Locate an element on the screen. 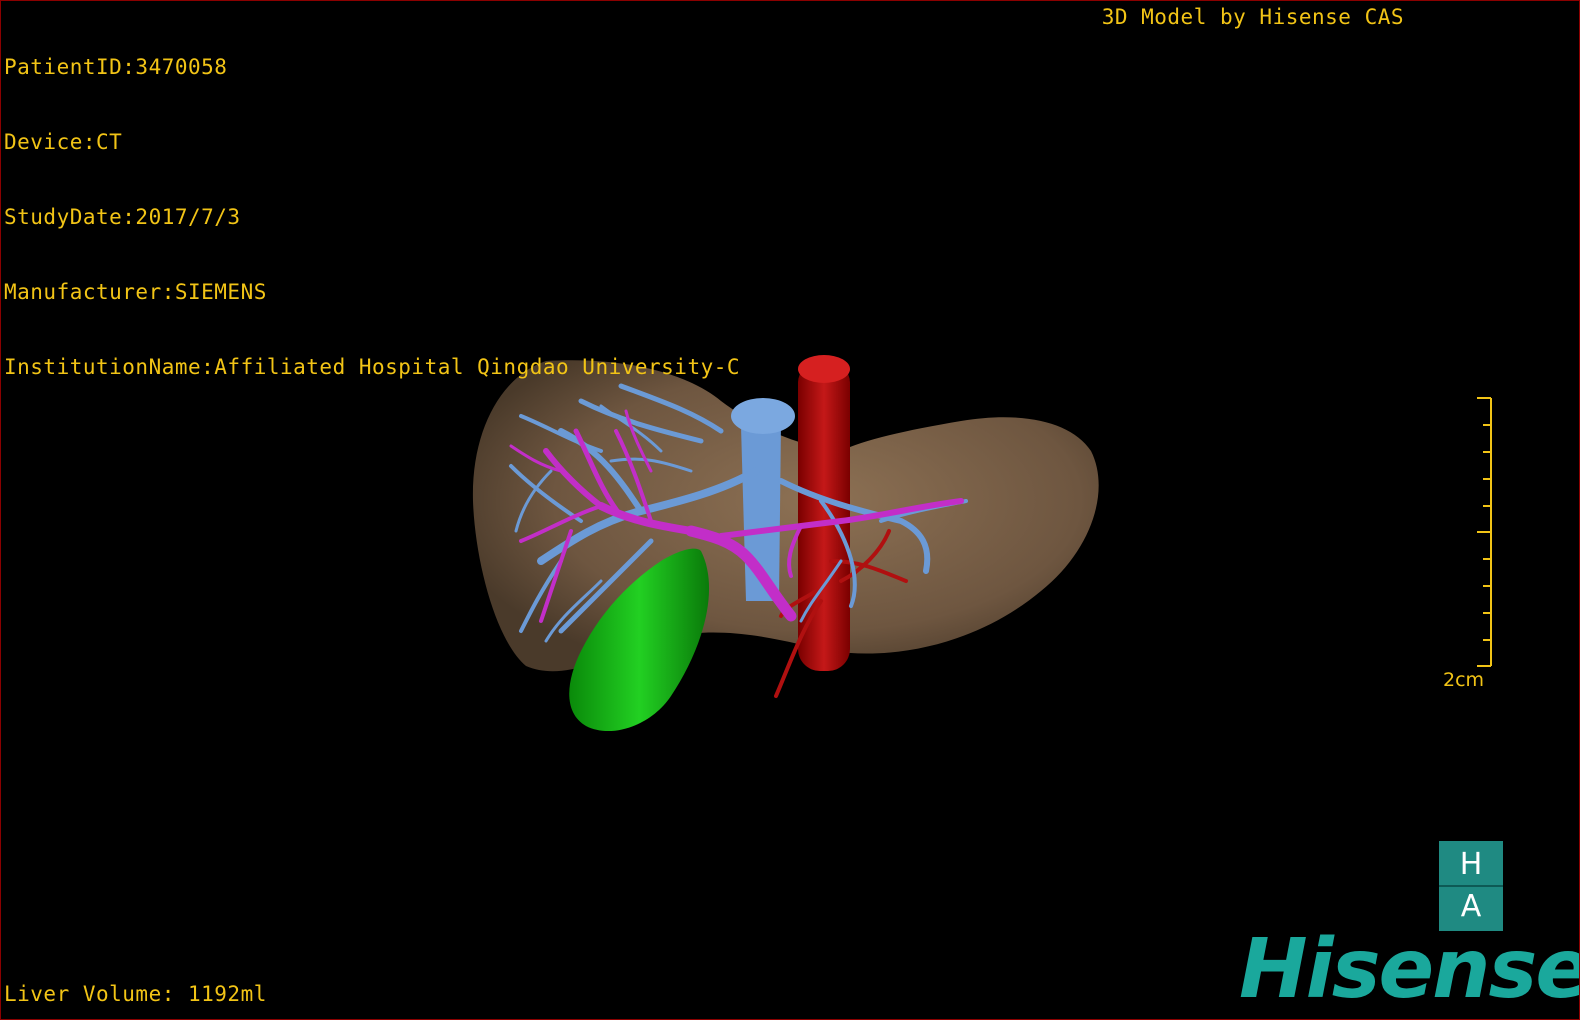 This screenshot has width=1580, height=1020. device-text: Device:CT is located at coordinates (63, 142).